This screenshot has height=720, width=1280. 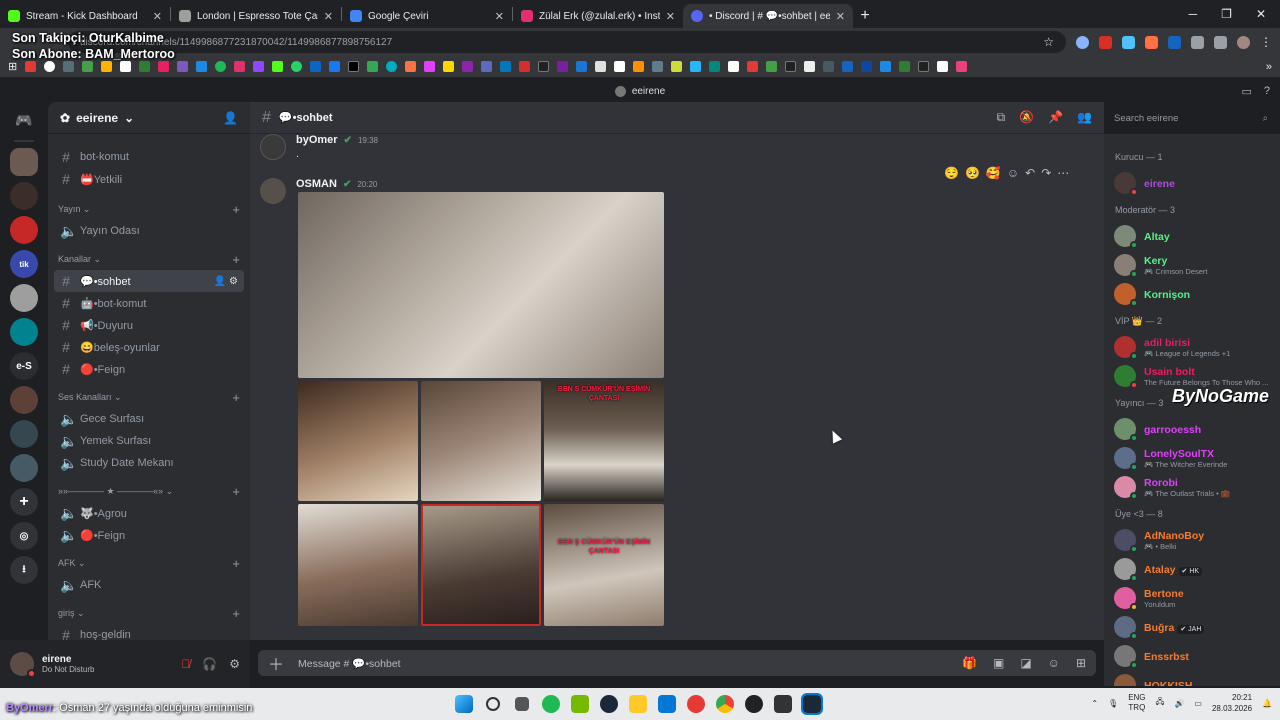 I want to click on member-item: garrooessh, so click(x=1192, y=428).